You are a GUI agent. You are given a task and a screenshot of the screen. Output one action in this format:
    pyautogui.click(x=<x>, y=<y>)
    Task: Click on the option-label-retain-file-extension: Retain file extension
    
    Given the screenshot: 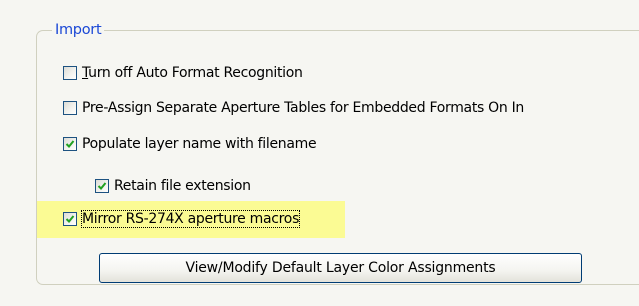 What is the action you would take?
    pyautogui.click(x=182, y=186)
    